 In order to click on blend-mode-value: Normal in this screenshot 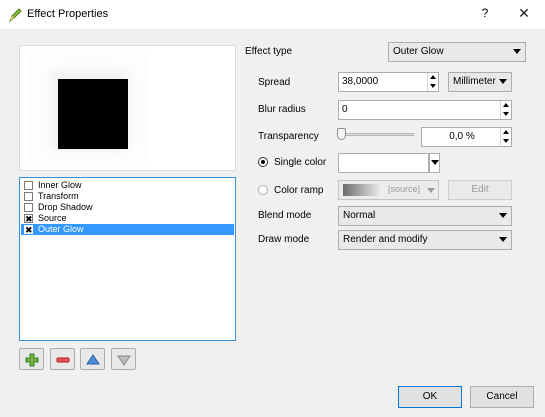, I will do `click(359, 215)`.